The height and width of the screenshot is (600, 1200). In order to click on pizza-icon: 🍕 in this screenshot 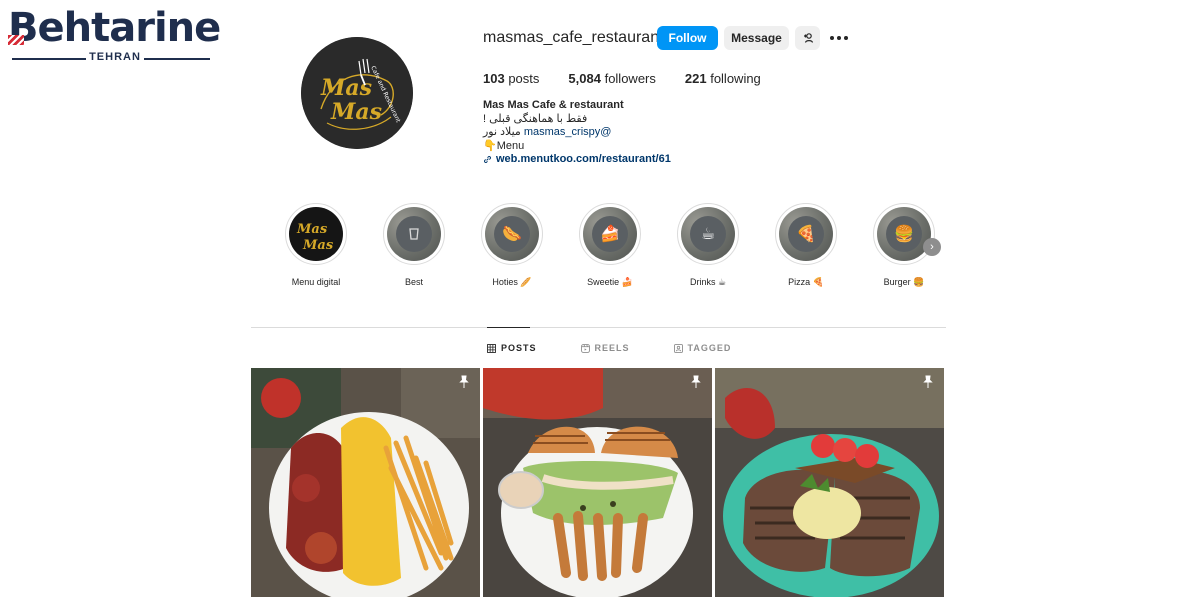, I will do `click(806, 234)`.